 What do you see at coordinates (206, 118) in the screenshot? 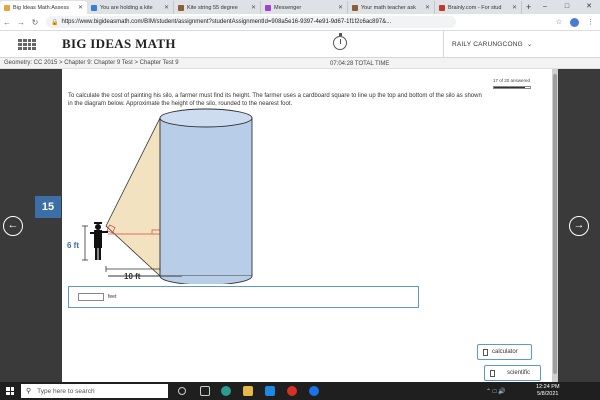
I see `silo-top` at bounding box center [206, 118].